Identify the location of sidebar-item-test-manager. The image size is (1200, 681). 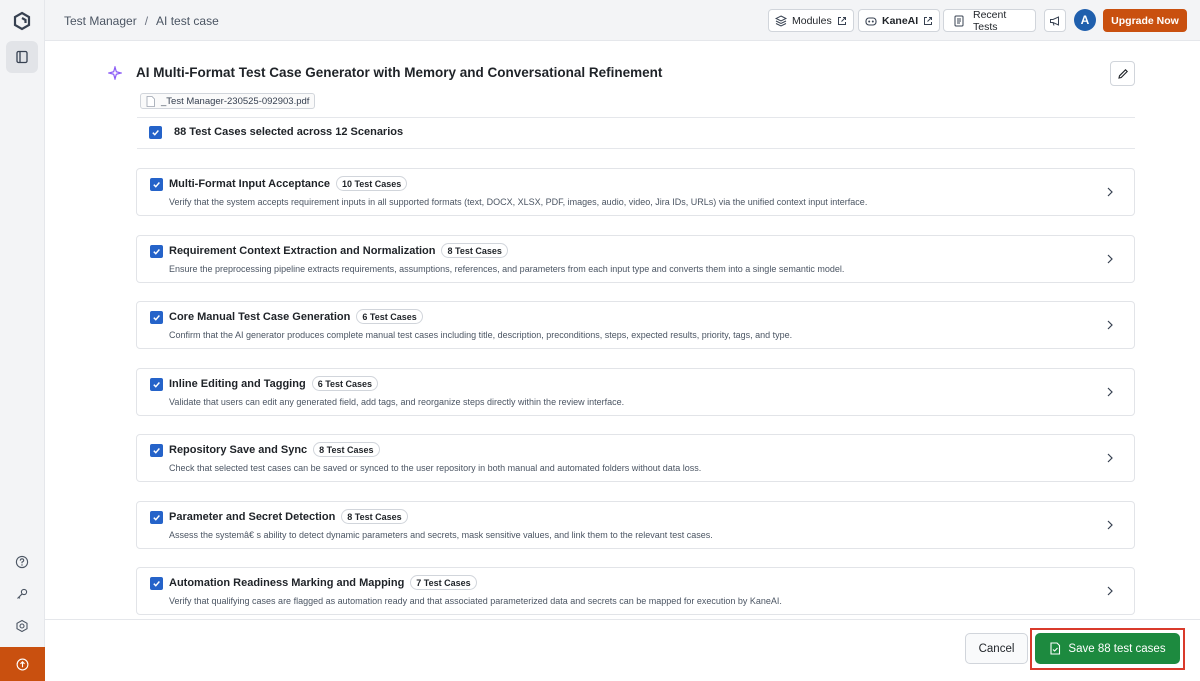
(22, 57).